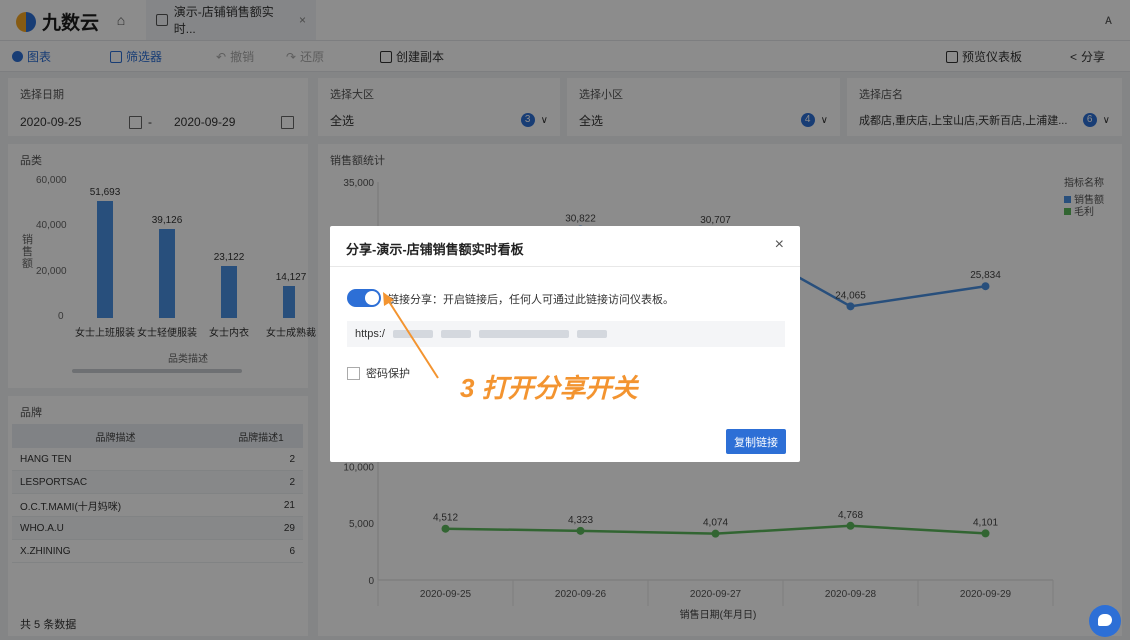 The width and height of the screenshot is (1130, 640). I want to click on help-chat-button, so click(1105, 621).